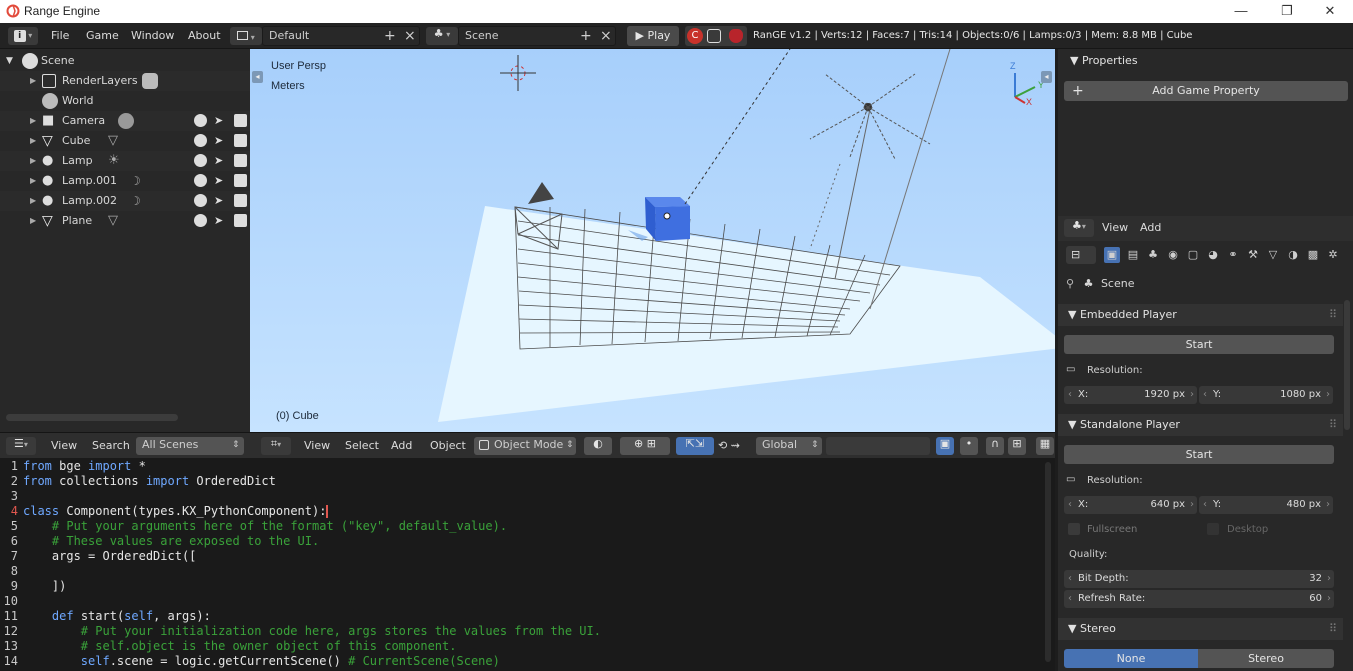  What do you see at coordinates (125, 181) in the screenshot?
I see `outliner-row: ▶ ● Lamp.001 ☽ ➤` at bounding box center [125, 181].